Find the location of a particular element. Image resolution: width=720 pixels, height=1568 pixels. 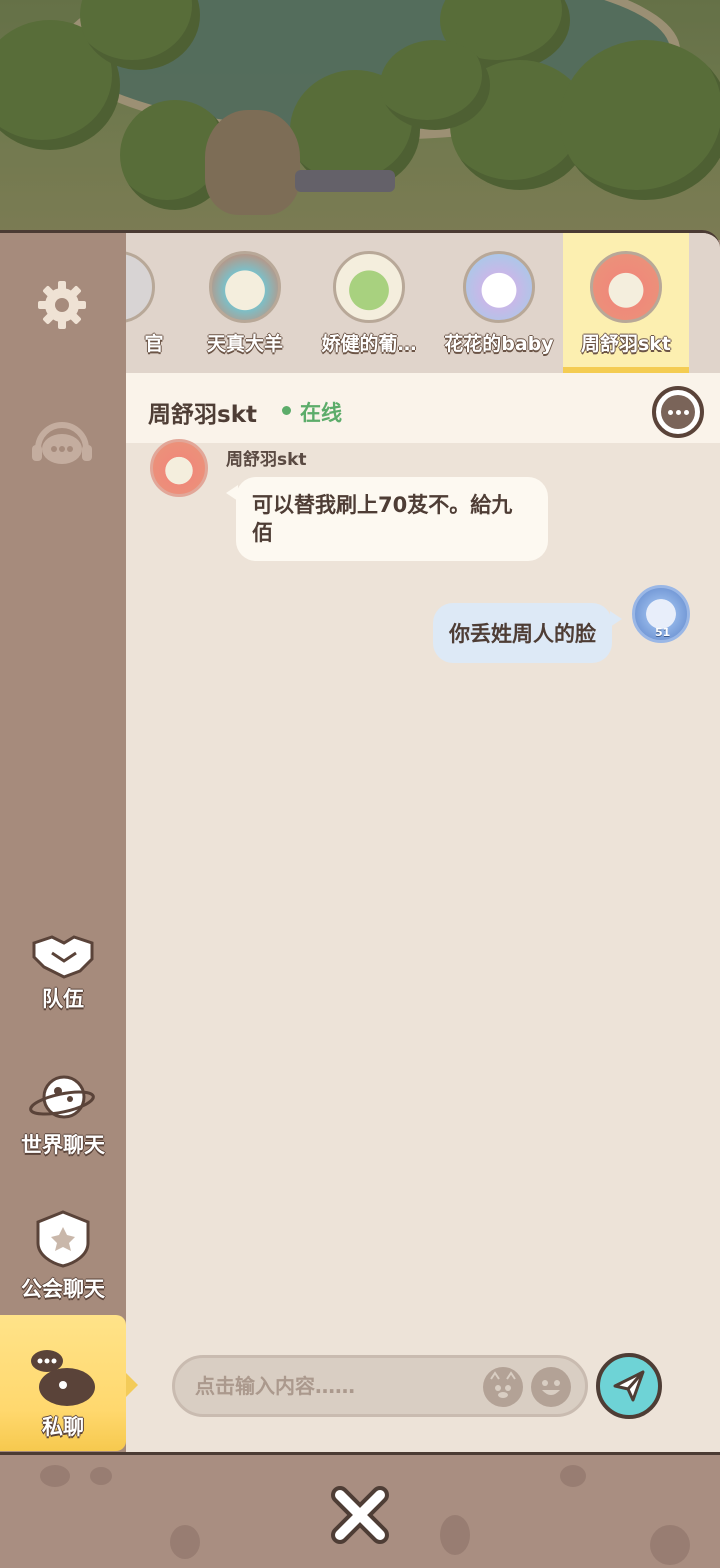

close-icon is located at coordinates (360, 1515).